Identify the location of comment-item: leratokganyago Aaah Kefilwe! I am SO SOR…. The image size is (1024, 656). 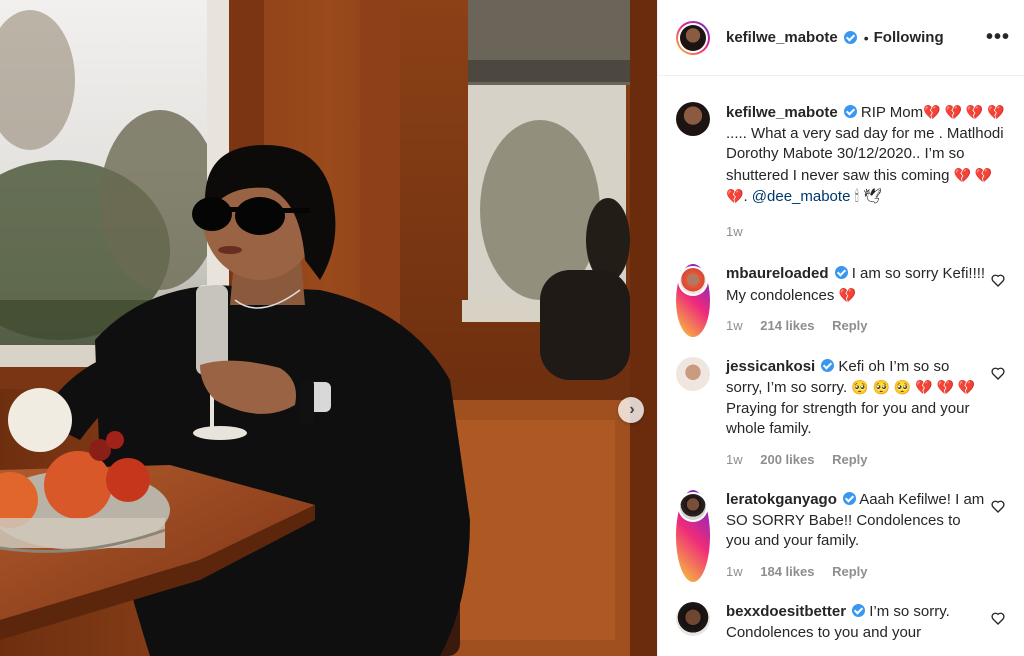
(841, 536).